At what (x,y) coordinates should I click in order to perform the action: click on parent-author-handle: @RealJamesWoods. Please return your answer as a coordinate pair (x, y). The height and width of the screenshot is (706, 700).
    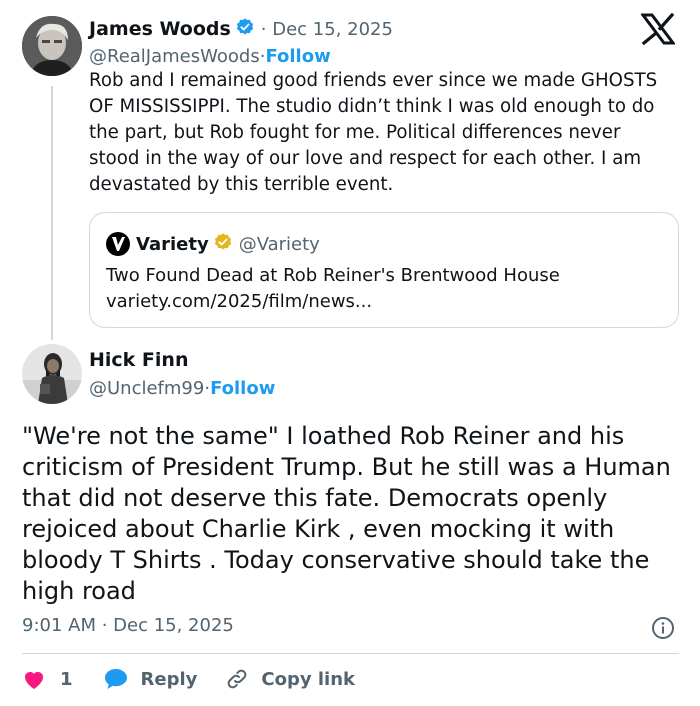
    Looking at the image, I should click on (174, 56).